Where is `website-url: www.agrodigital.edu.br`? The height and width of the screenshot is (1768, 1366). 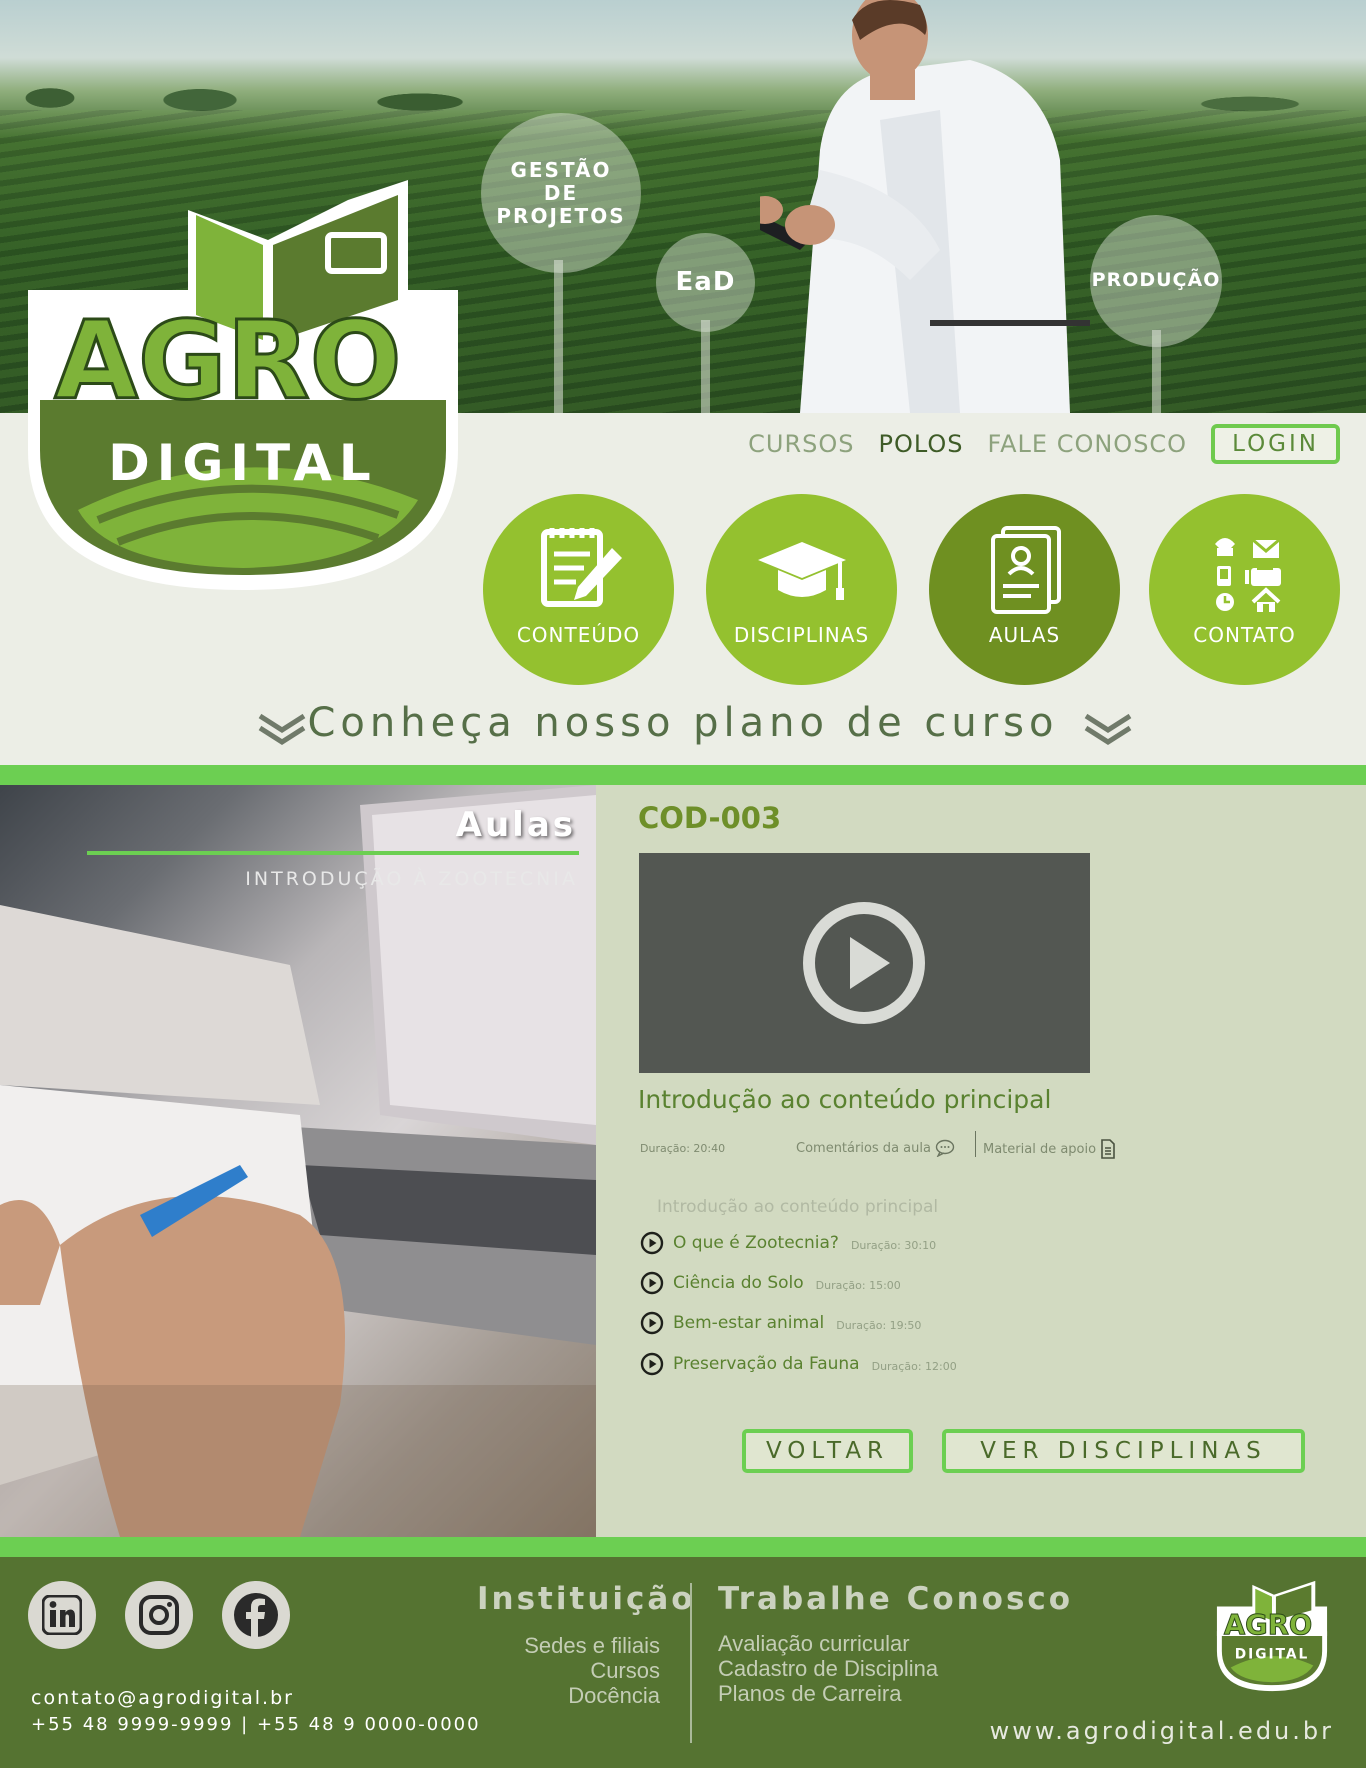 website-url: www.agrodigital.edu.br is located at coordinates (1162, 1731).